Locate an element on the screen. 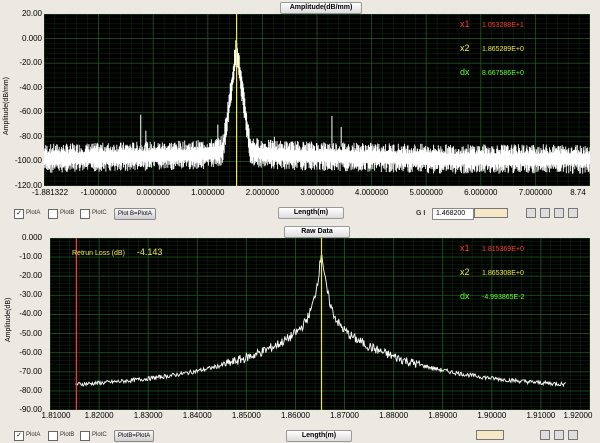  plot-b-equals-a-button: Plot B=PlotA is located at coordinates (135, 214).